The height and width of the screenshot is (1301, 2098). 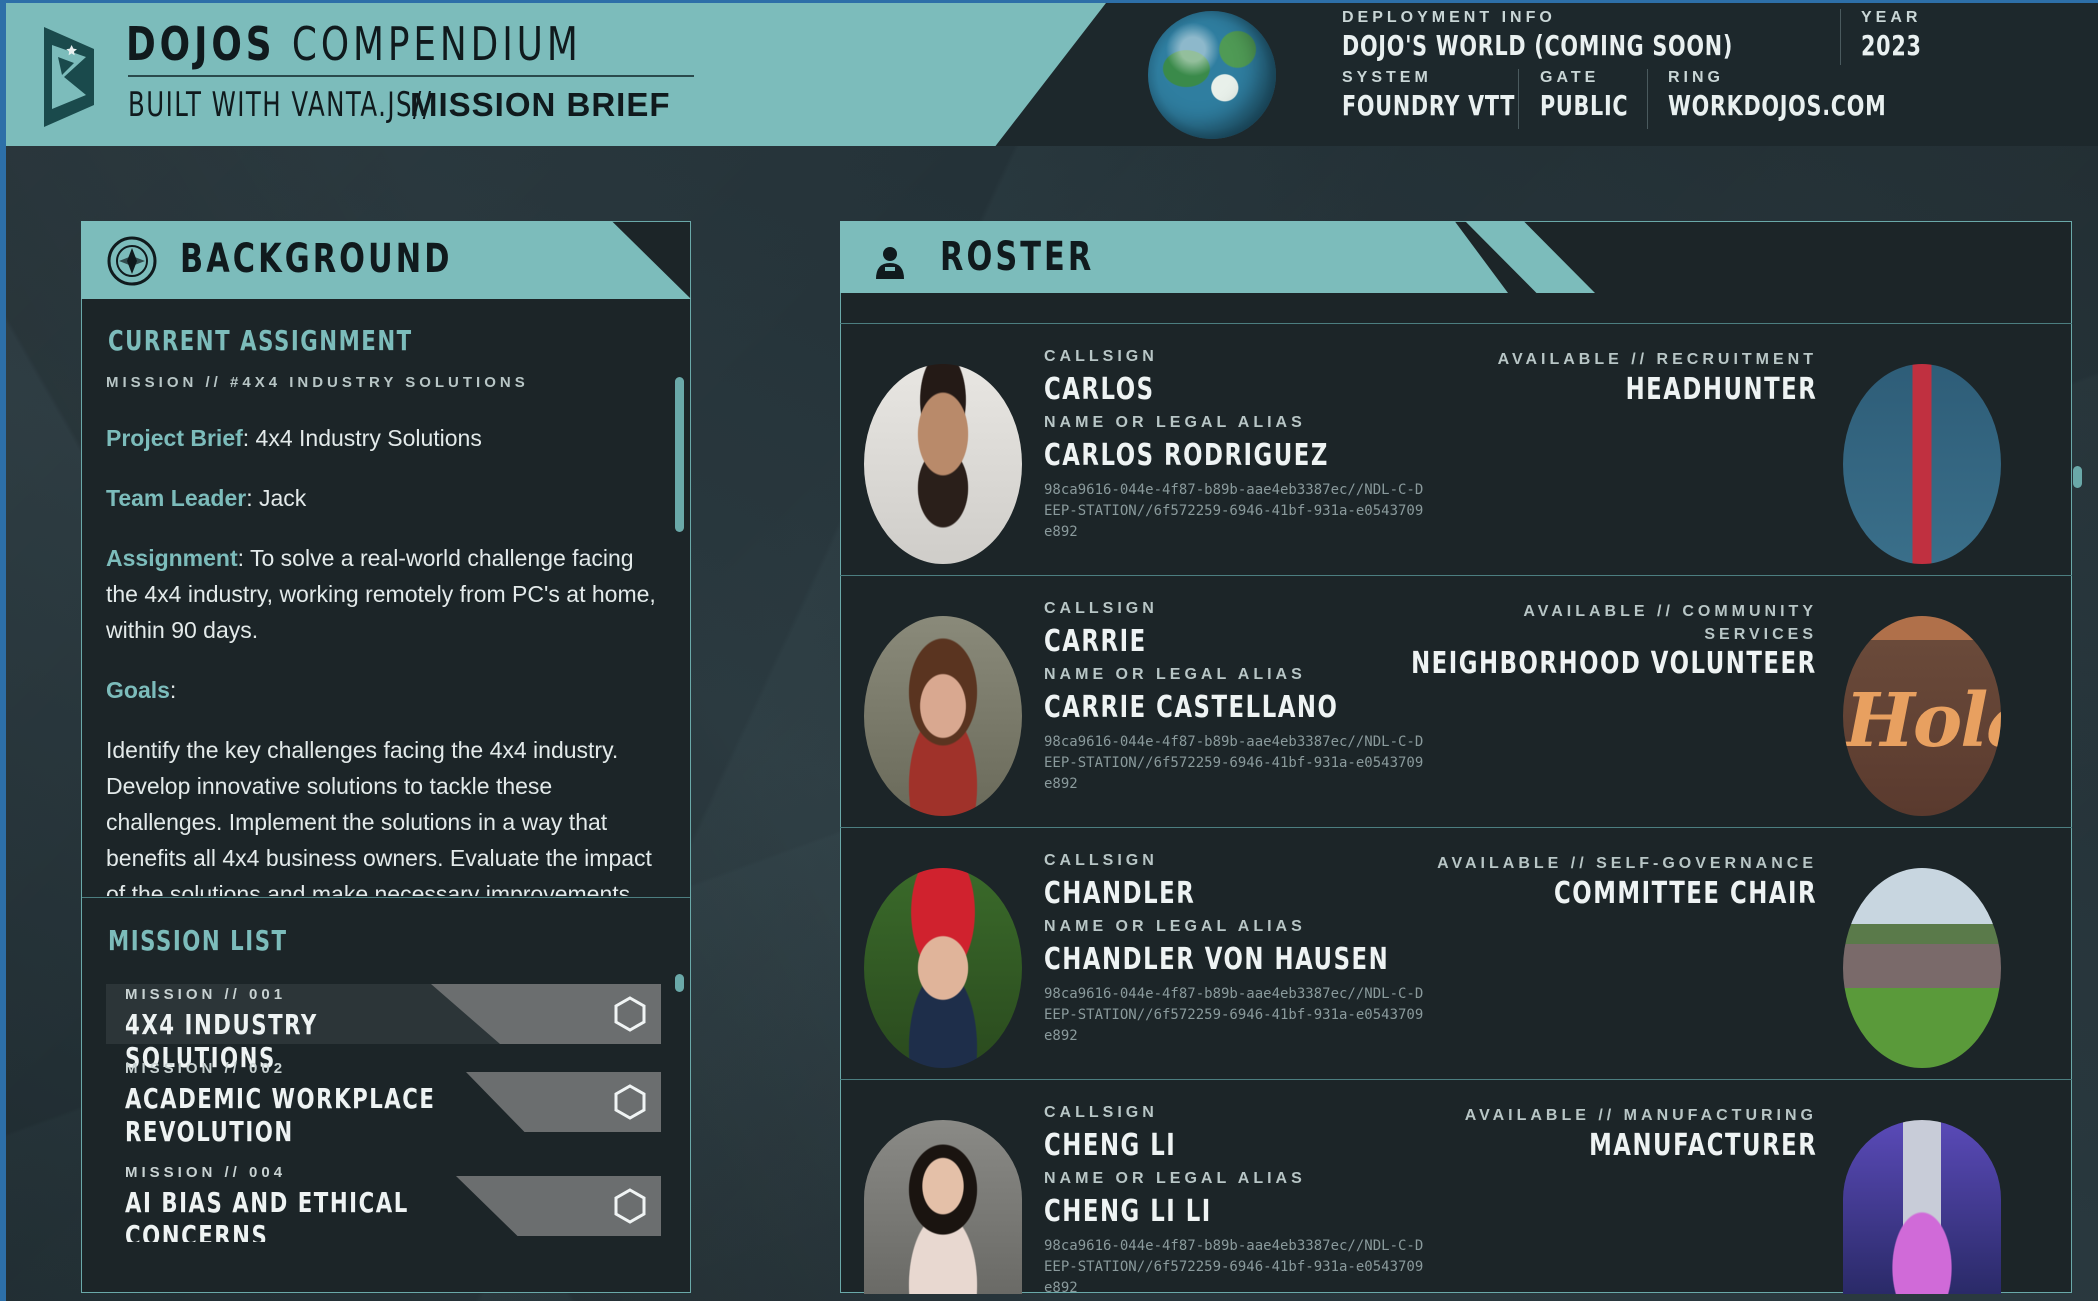 I want to click on compass-icon, so click(x=132, y=261).